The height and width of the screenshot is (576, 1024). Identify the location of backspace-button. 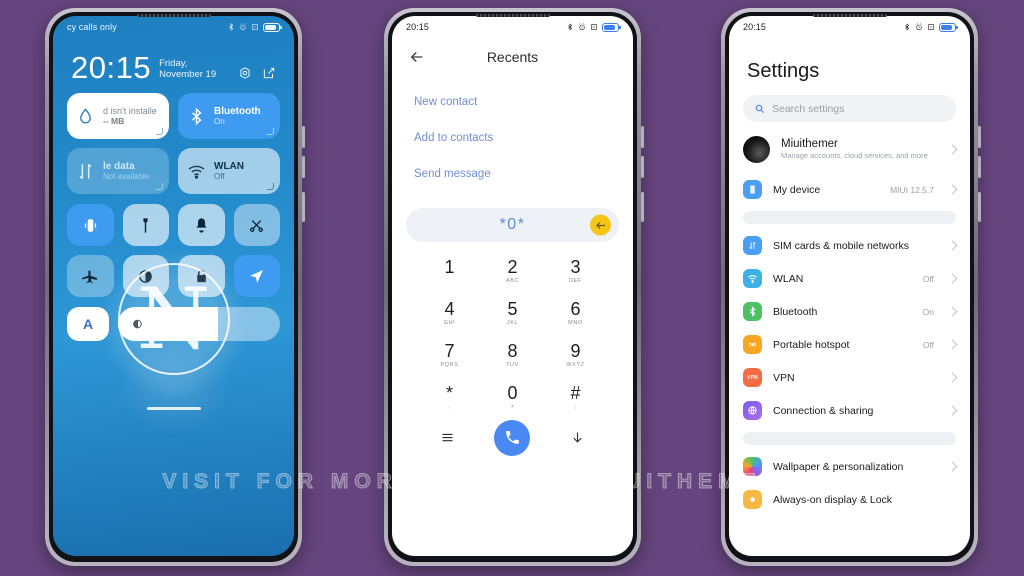
(600, 225).